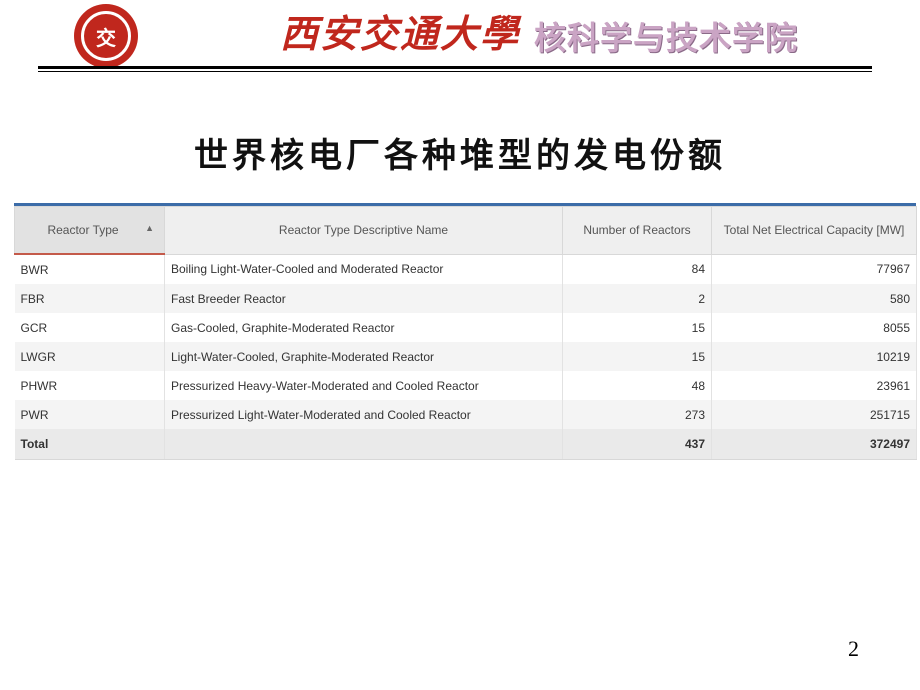 The image size is (920, 690). I want to click on sort-ascending-icon: ▲, so click(149, 228).